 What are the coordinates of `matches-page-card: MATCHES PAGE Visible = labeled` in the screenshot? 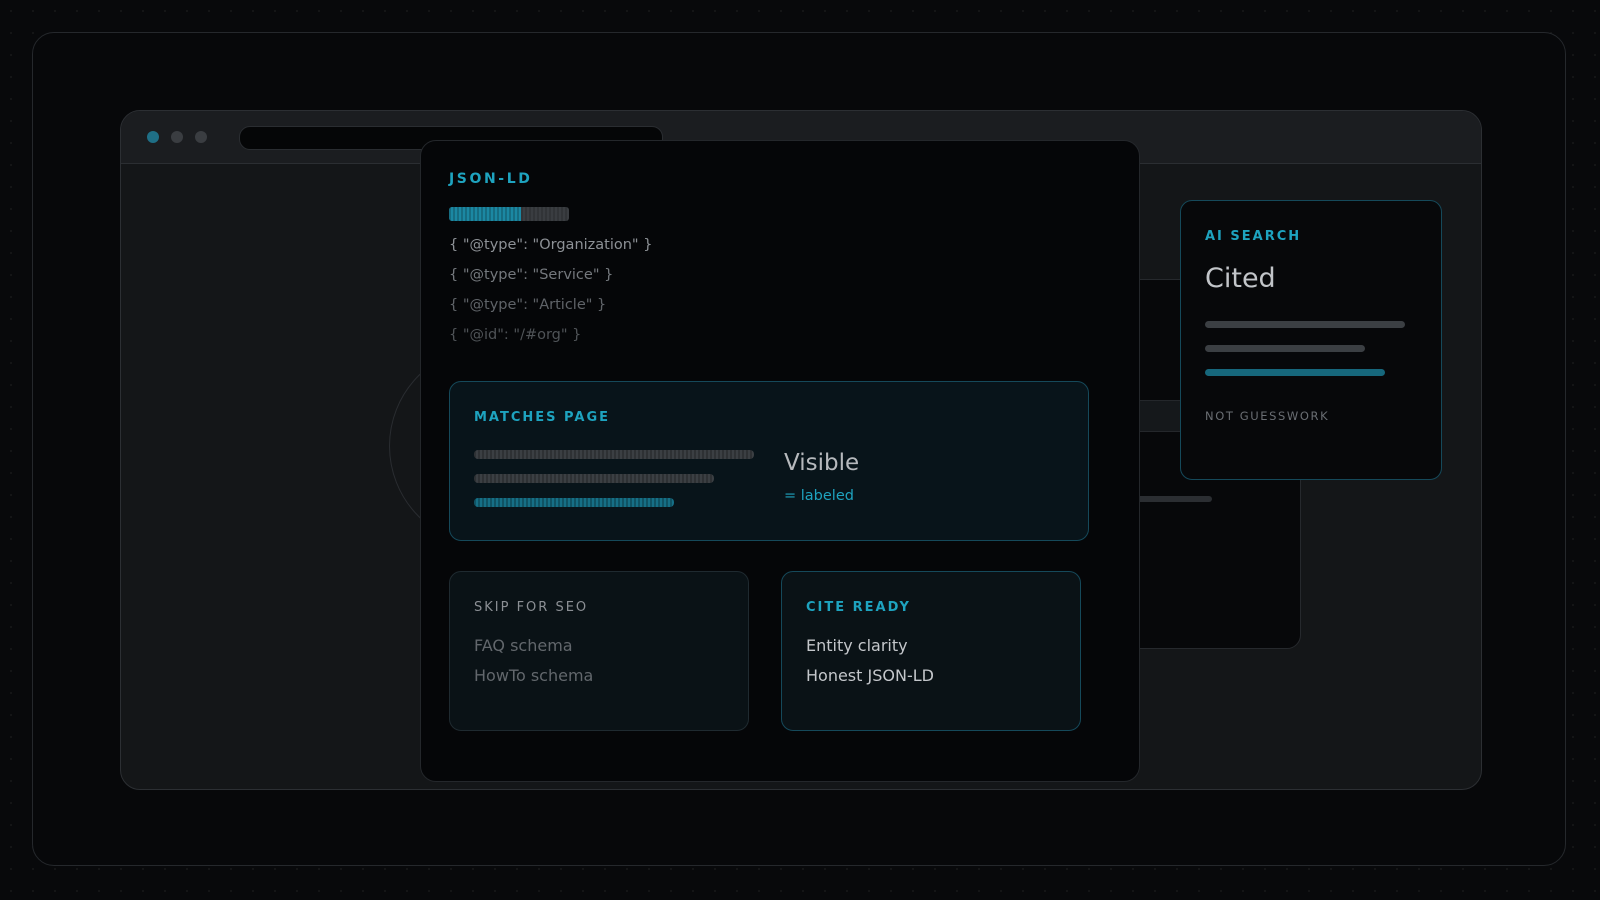 It's located at (769, 461).